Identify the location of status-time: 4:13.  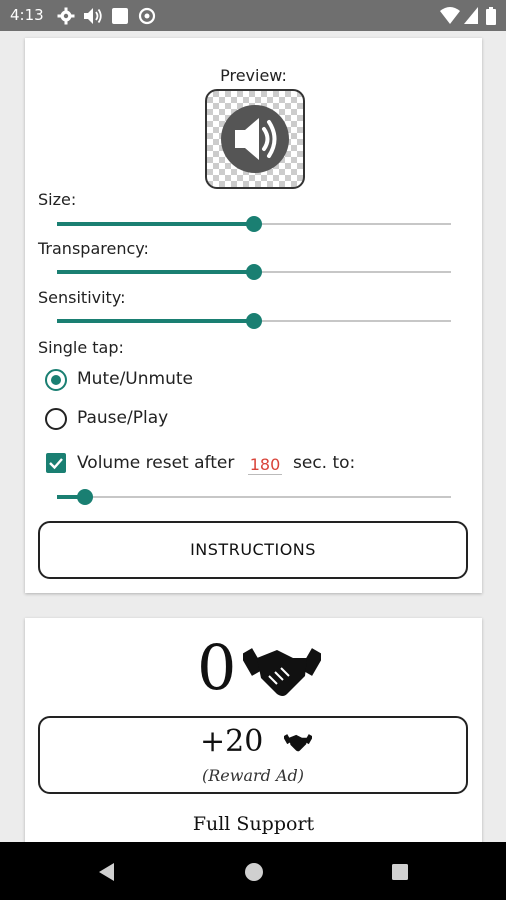
(27, 15).